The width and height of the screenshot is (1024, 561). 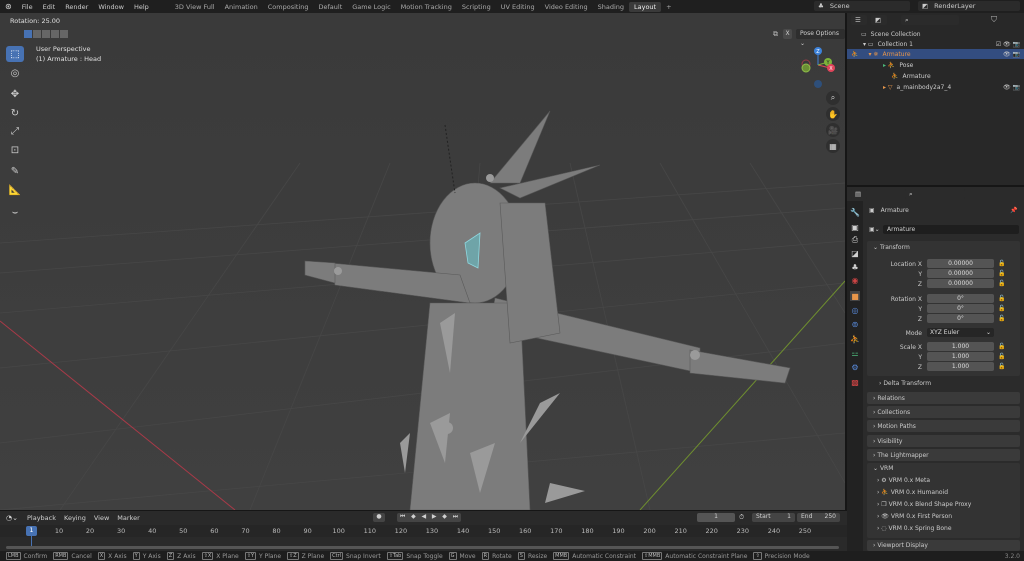 What do you see at coordinates (37, 34) in the screenshot?
I see `select-extend-button` at bounding box center [37, 34].